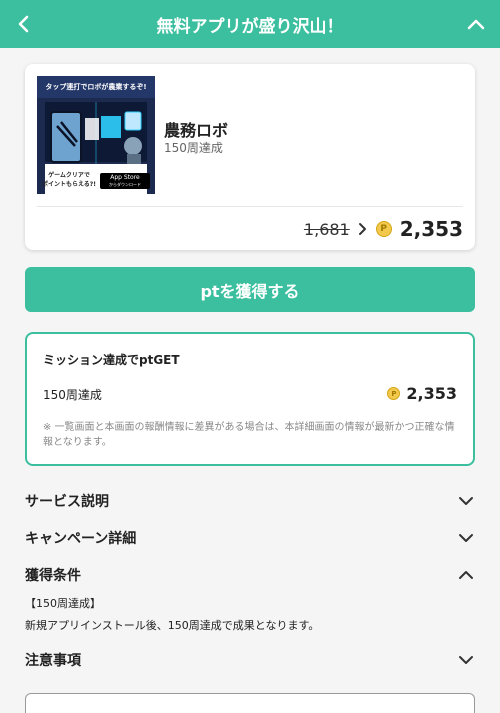  What do you see at coordinates (326, 229) in the screenshot?
I see `old-points: 1,681` at bounding box center [326, 229].